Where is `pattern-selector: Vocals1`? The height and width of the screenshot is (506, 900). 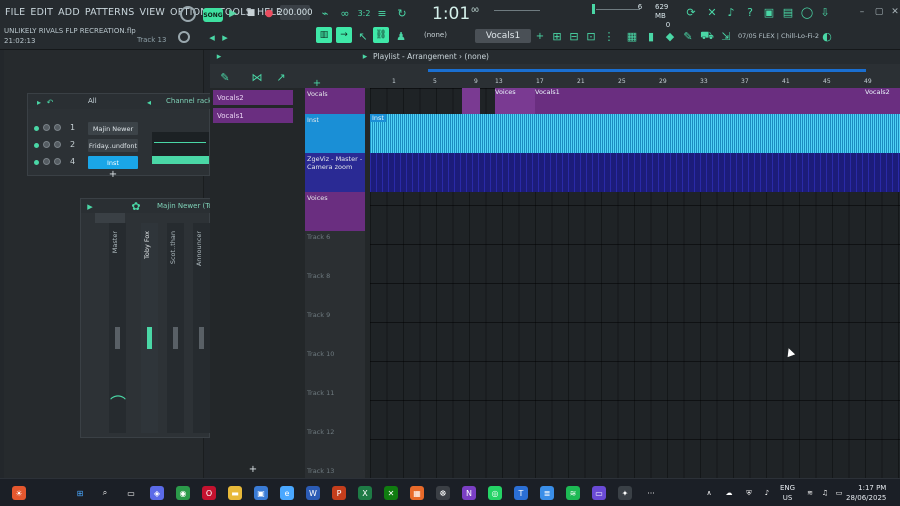
pattern-selector: Vocals1 is located at coordinates (503, 36).